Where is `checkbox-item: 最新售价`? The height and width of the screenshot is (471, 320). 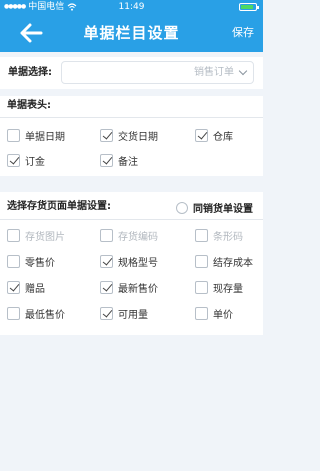 checkbox-item: 最新售价 is located at coordinates (129, 287).